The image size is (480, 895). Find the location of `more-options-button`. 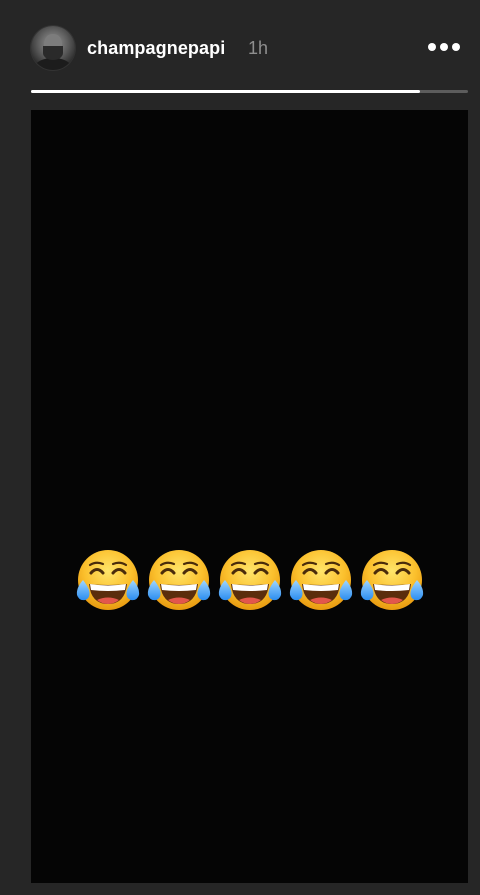

more-options-button is located at coordinates (440, 47).